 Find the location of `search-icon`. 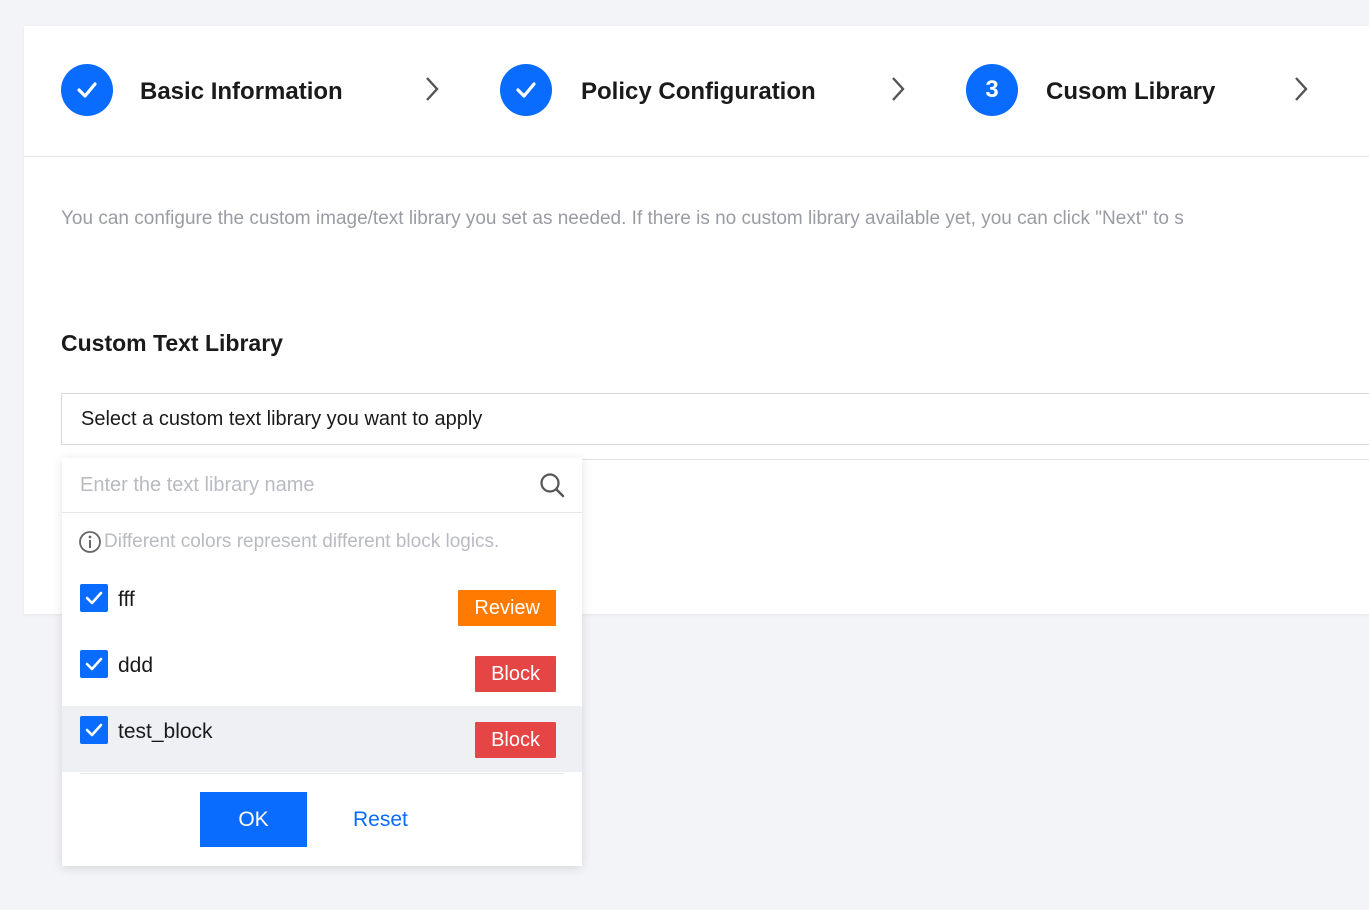

search-icon is located at coordinates (552, 485).